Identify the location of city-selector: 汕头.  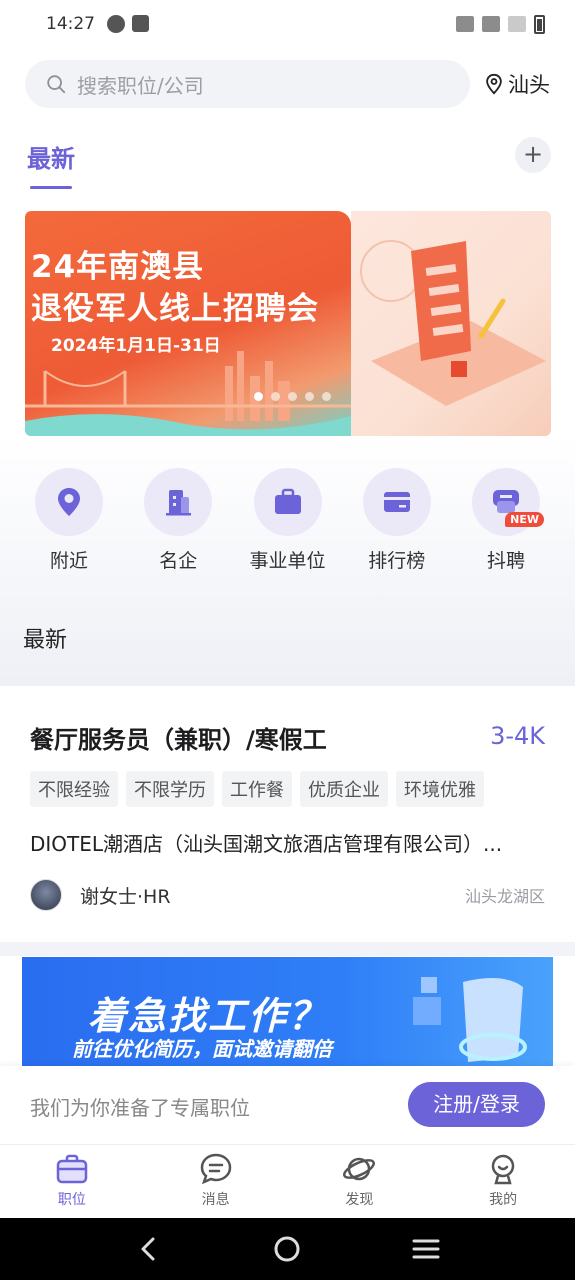
(517, 84).